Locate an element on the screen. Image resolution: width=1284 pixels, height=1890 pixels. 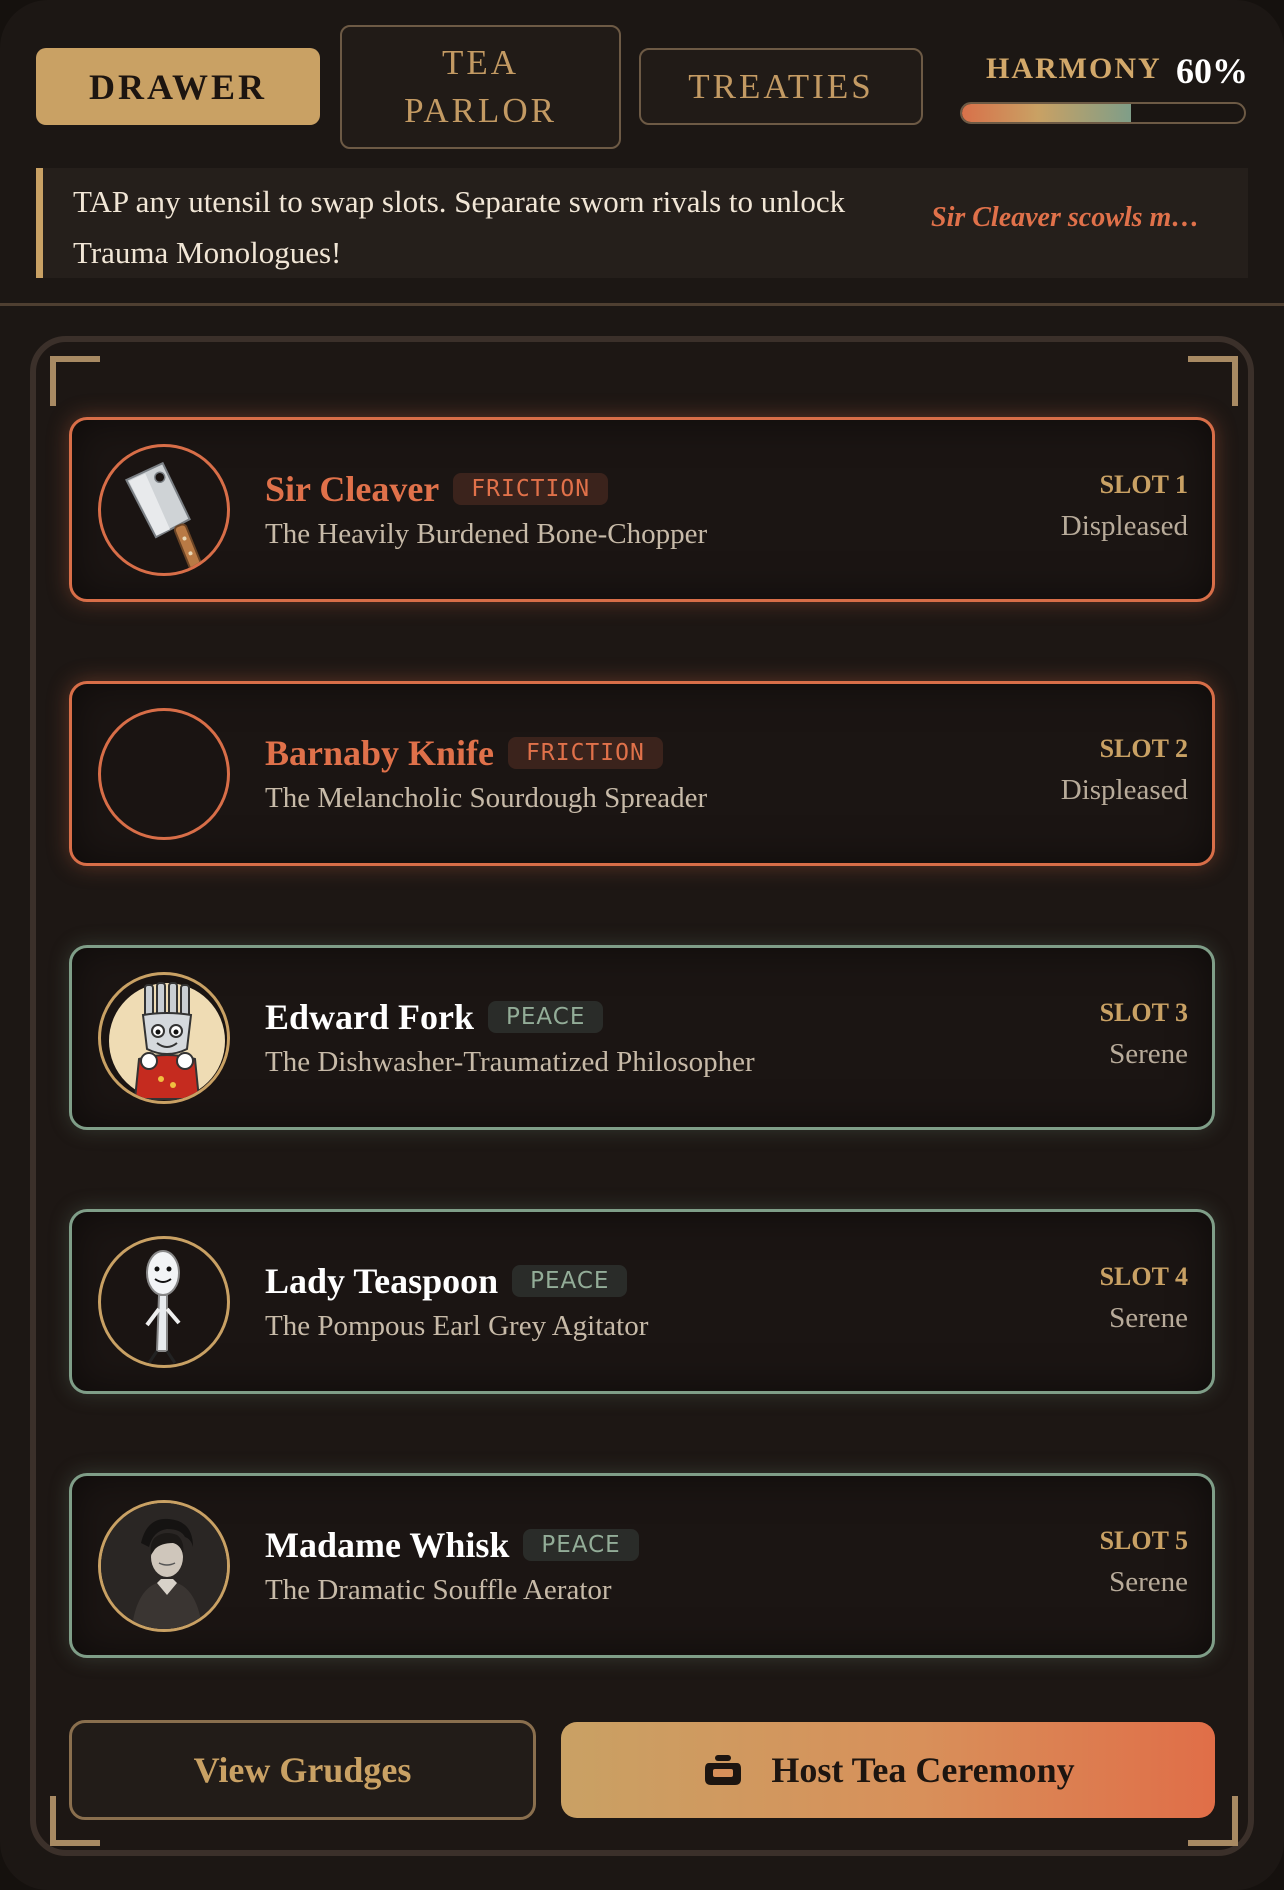
utensil-name: Barnaby Knife FRICTION is located at coordinates (464, 753).